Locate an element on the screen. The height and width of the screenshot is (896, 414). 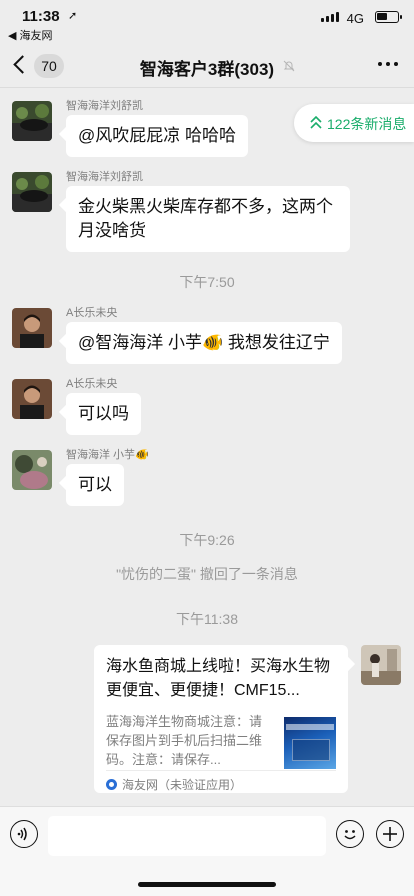
own-avatar is located at coordinates (381, 665).